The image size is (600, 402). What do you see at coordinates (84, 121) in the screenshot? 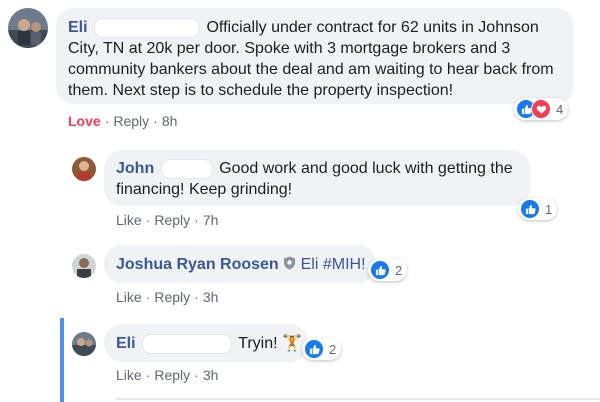
I see `love-button: Love` at bounding box center [84, 121].